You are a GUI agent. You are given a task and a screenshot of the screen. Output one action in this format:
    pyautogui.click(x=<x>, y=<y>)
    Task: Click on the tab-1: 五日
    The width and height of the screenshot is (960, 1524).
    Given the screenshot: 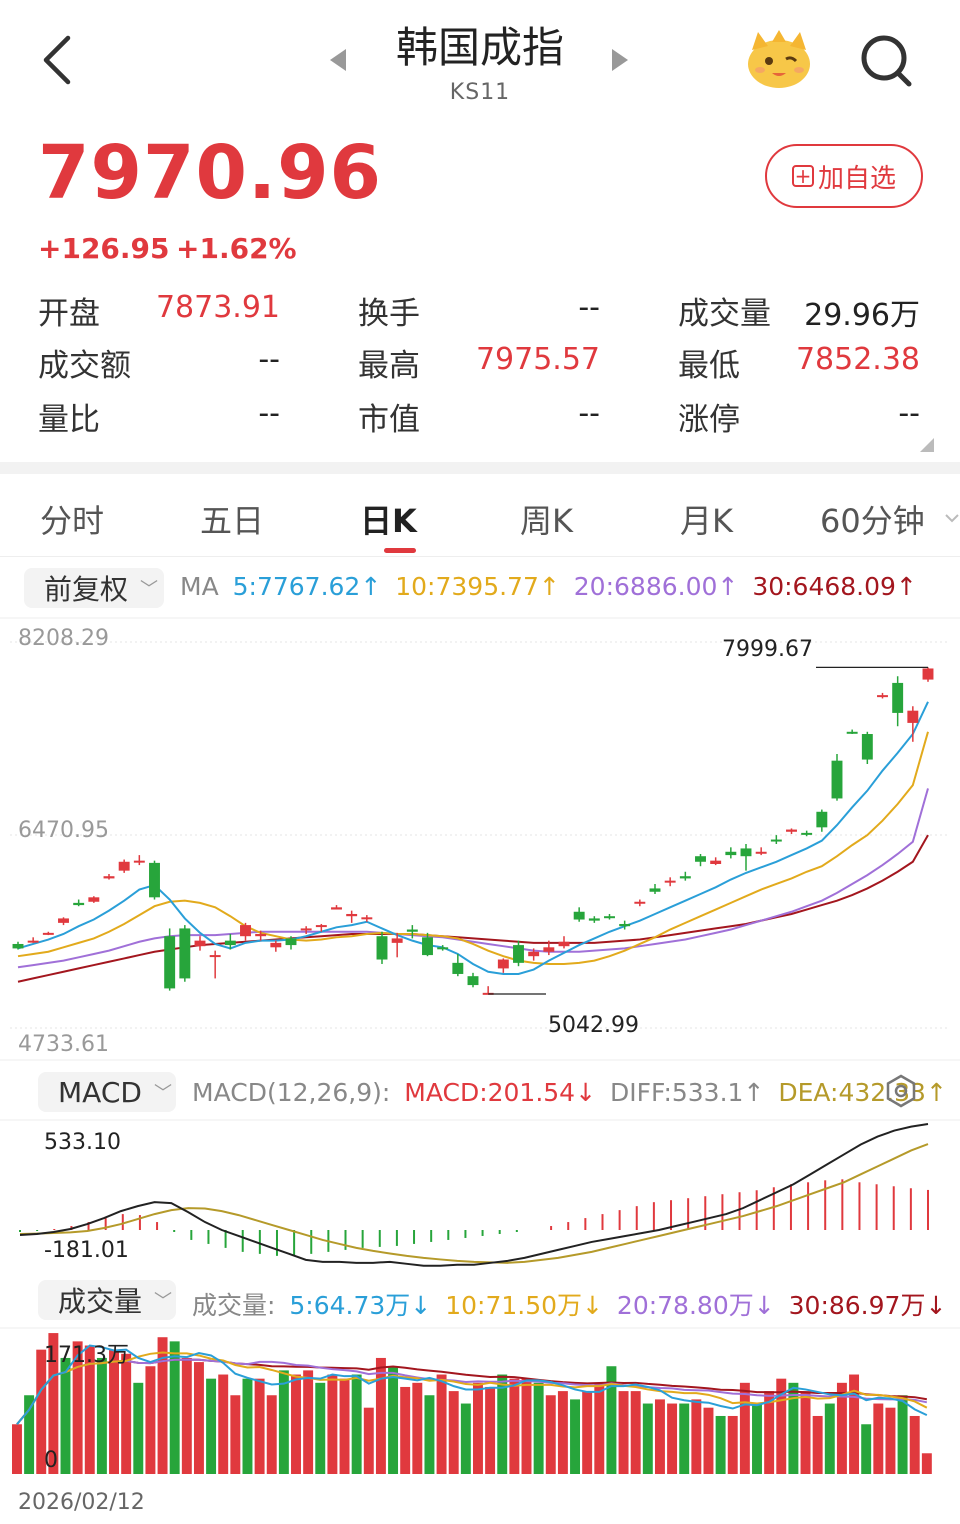 What is the action you would take?
    pyautogui.click(x=232, y=519)
    